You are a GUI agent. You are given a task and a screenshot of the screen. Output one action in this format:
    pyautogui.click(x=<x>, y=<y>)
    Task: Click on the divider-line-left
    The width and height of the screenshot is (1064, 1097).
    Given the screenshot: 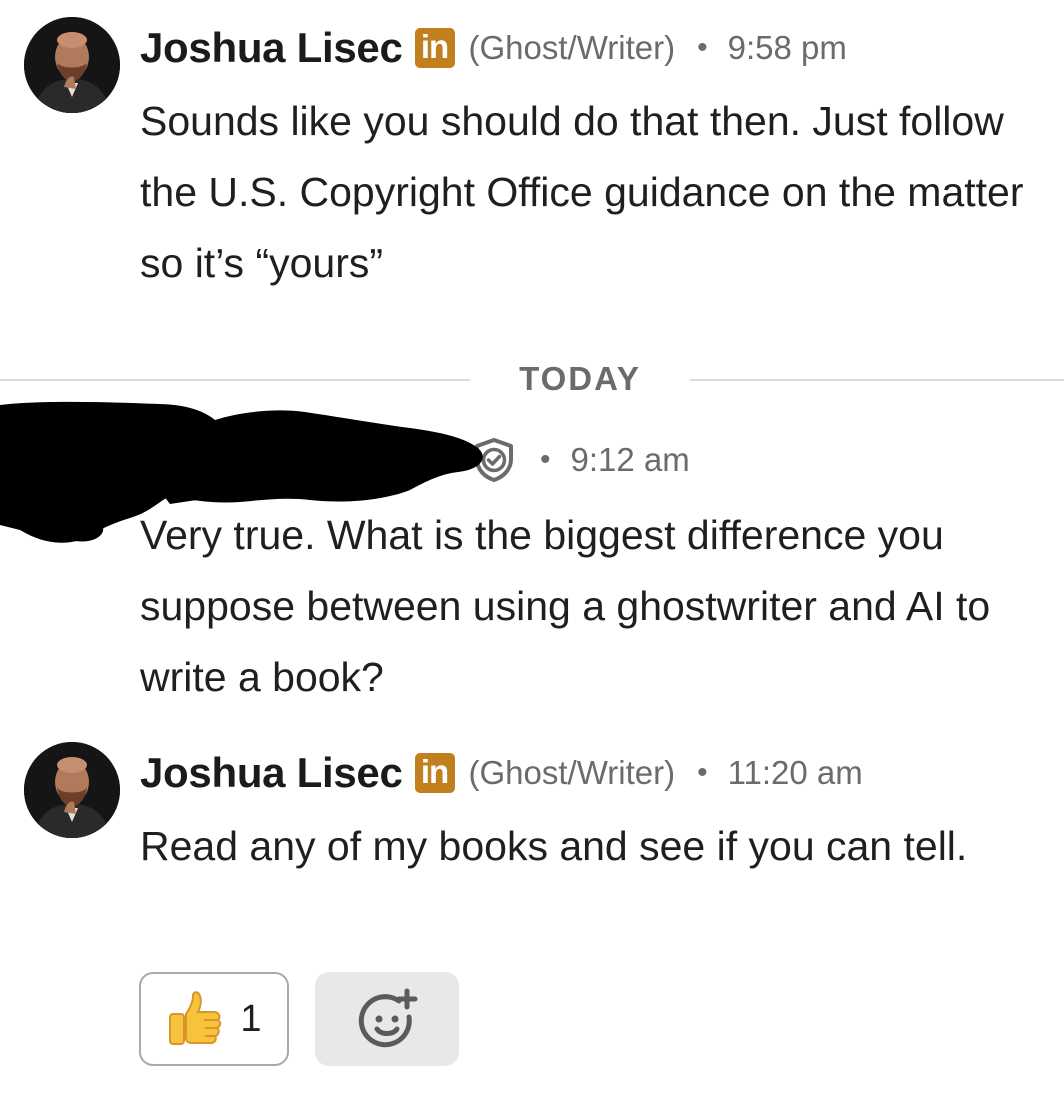 What is the action you would take?
    pyautogui.click(x=235, y=380)
    